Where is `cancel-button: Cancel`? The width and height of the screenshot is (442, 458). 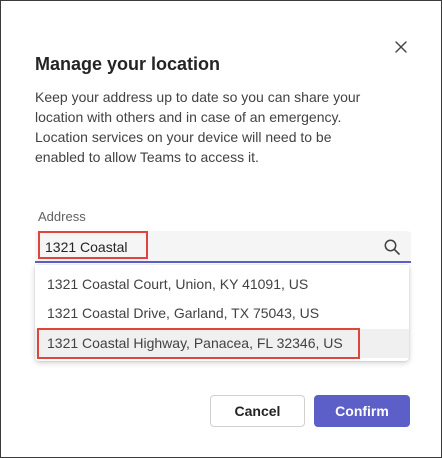
cancel-button: Cancel is located at coordinates (257, 411).